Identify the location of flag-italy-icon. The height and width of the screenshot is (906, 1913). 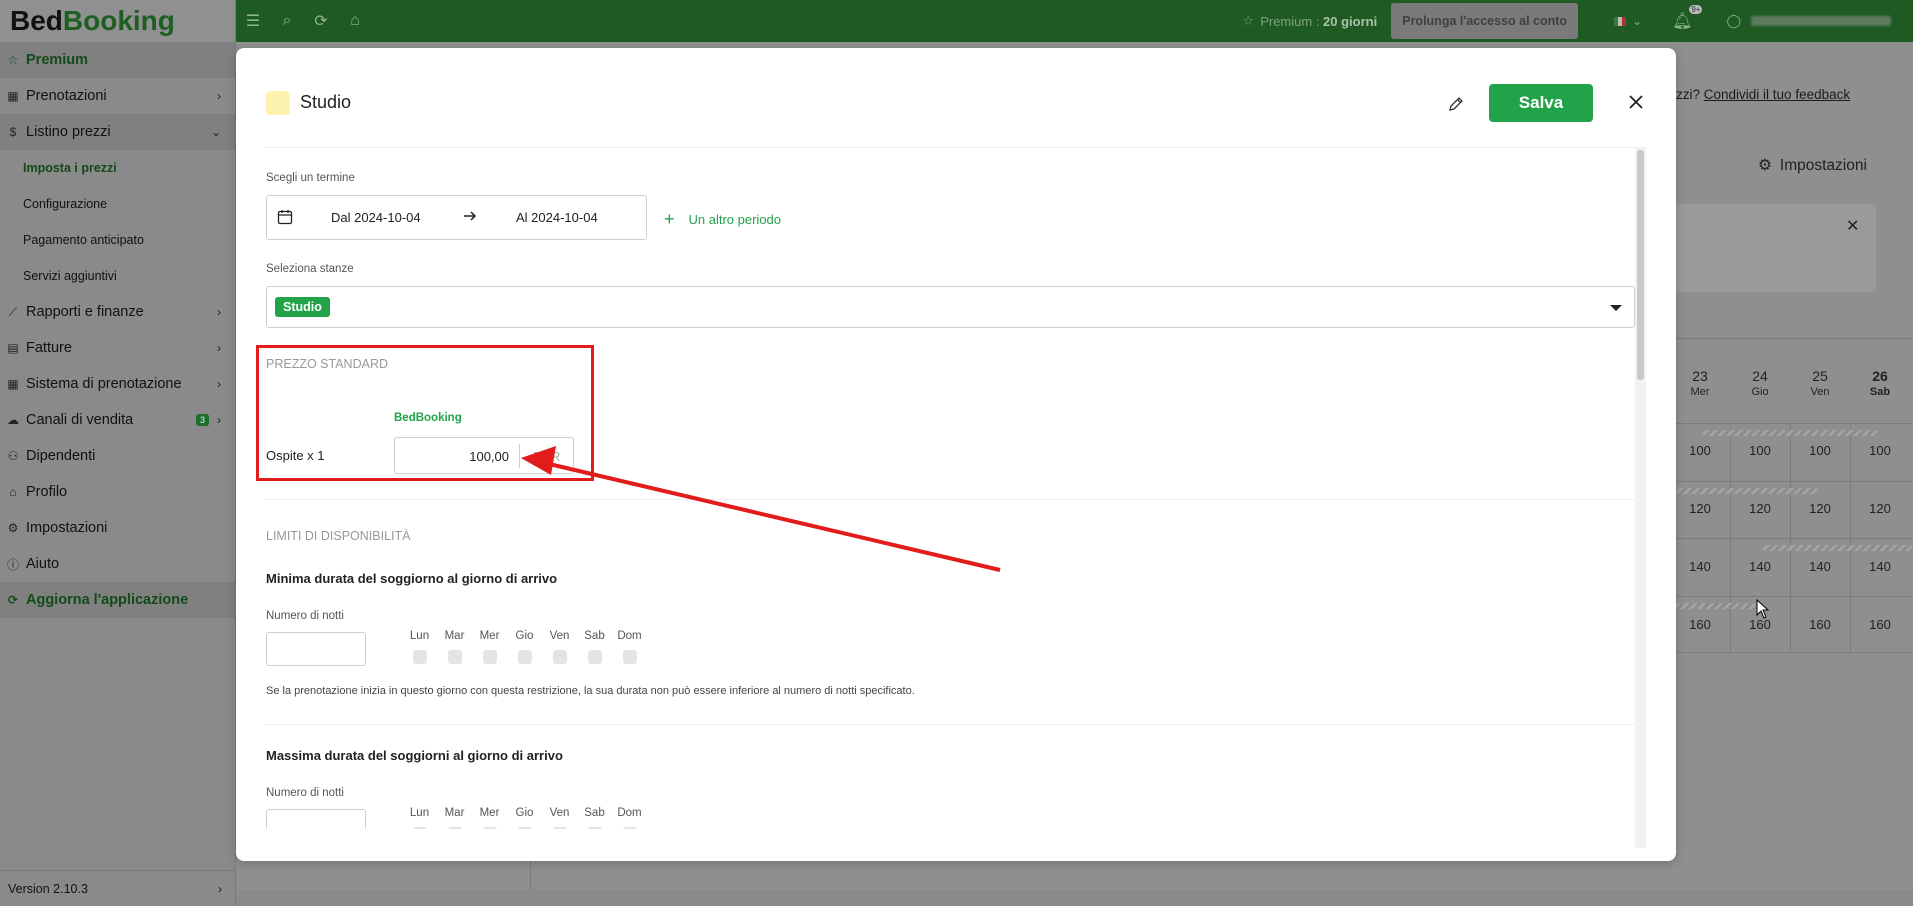
(1620, 21).